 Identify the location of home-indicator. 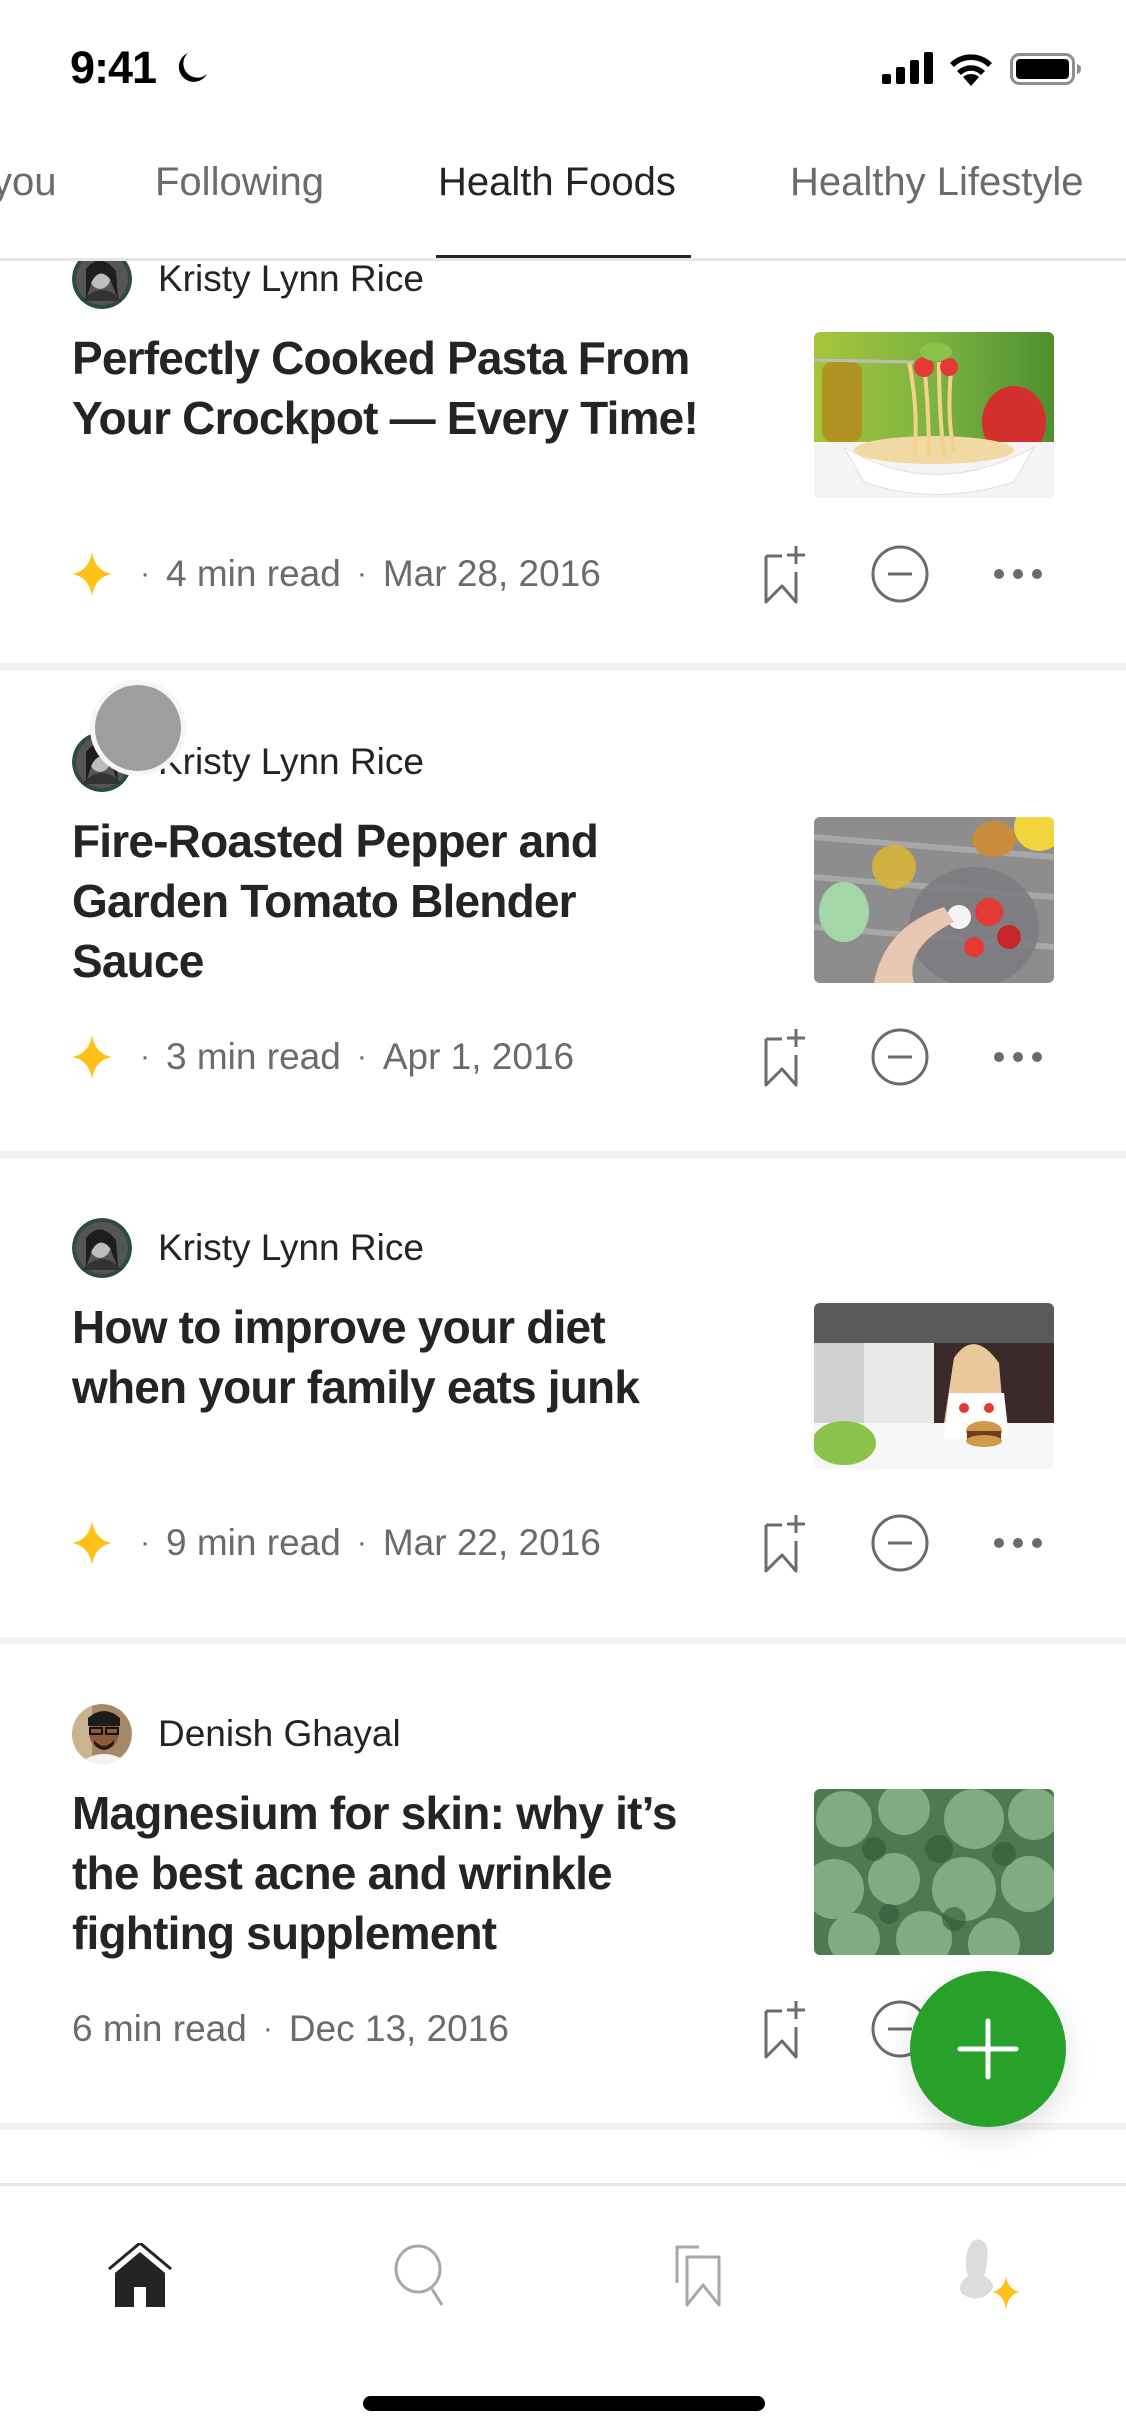
(564, 2403).